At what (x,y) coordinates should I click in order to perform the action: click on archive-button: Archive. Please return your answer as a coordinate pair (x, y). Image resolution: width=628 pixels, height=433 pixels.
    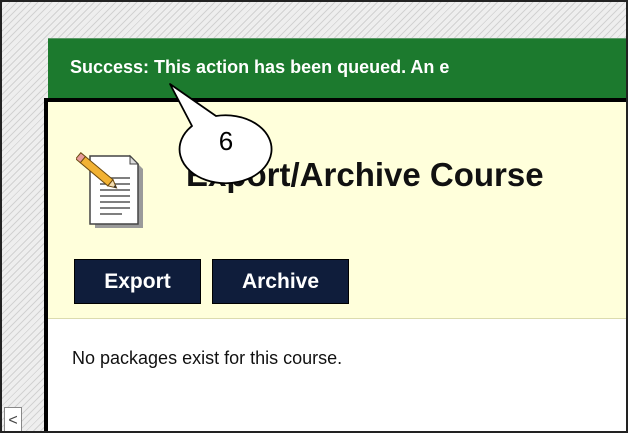
    Looking at the image, I should click on (280, 281).